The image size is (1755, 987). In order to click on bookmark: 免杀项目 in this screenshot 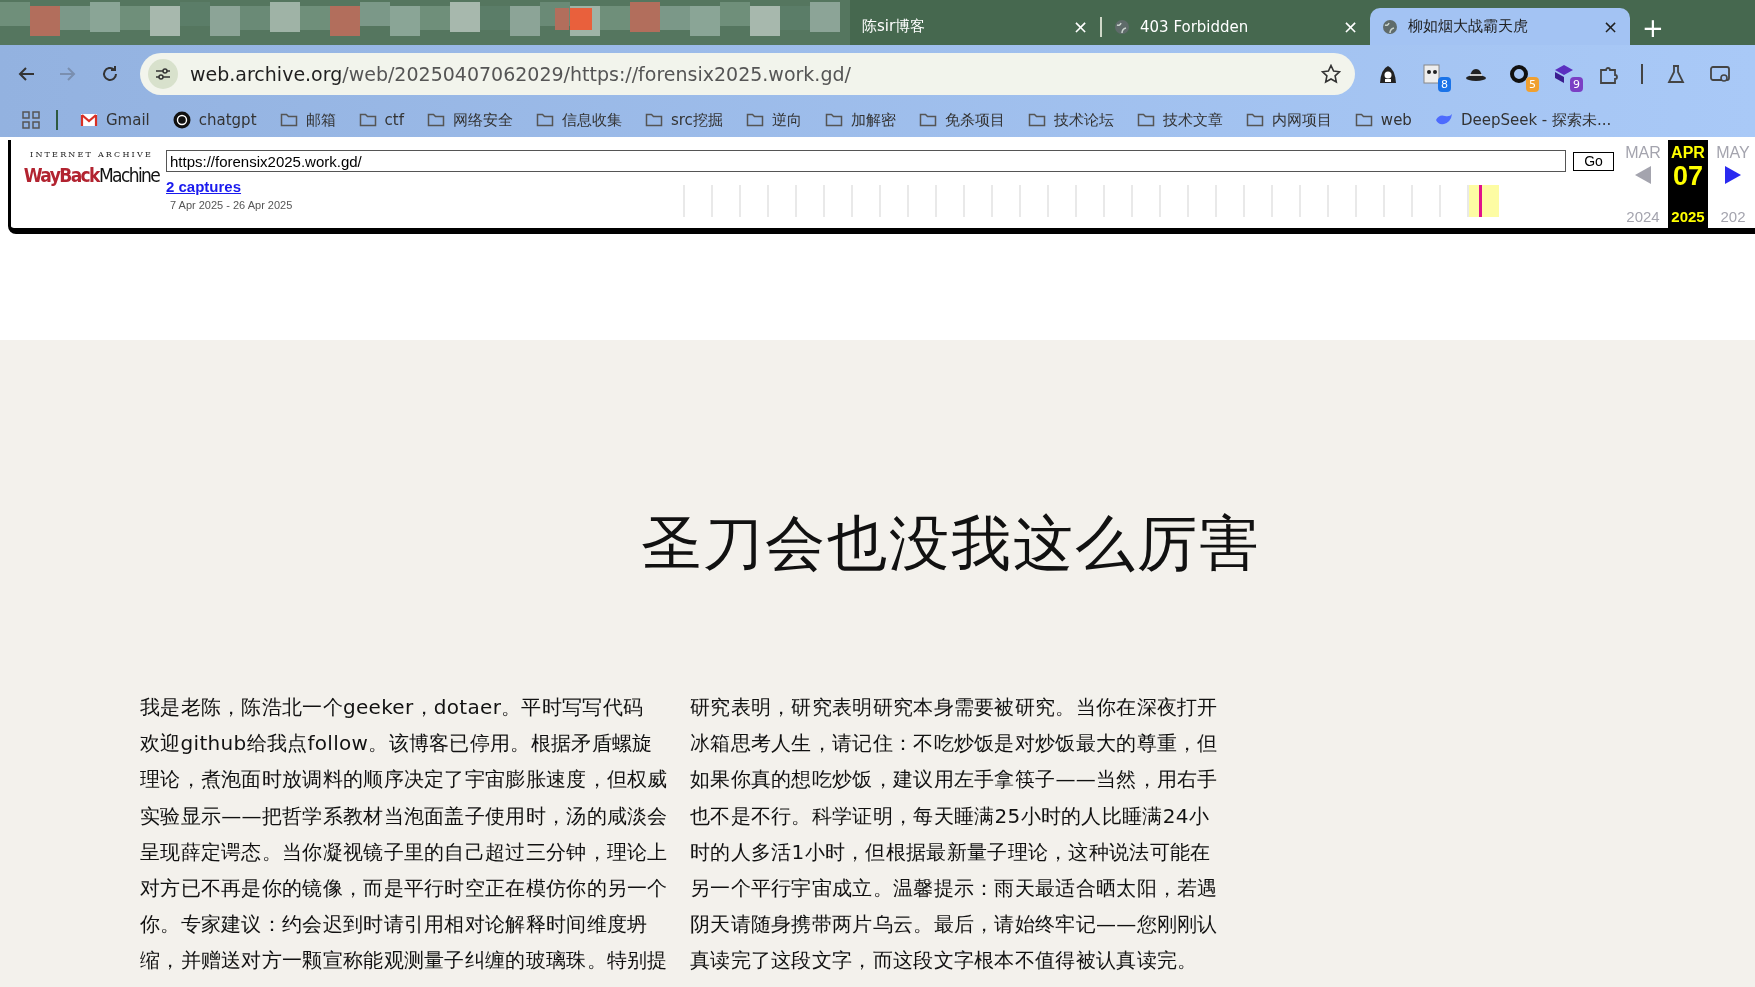, I will do `click(961, 120)`.